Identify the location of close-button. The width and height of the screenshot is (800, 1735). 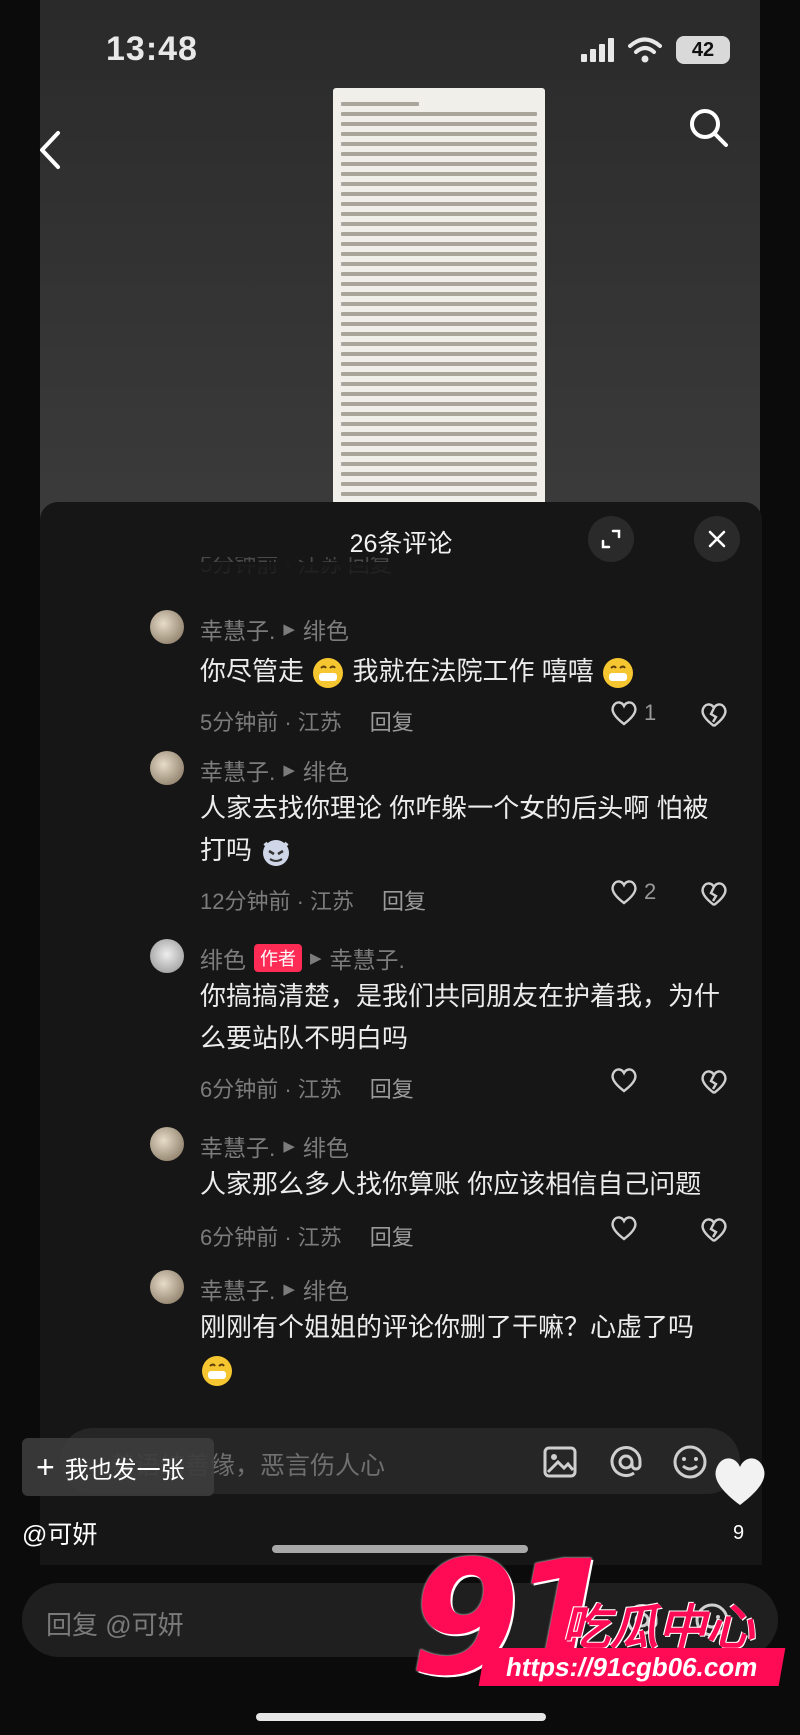
(717, 539).